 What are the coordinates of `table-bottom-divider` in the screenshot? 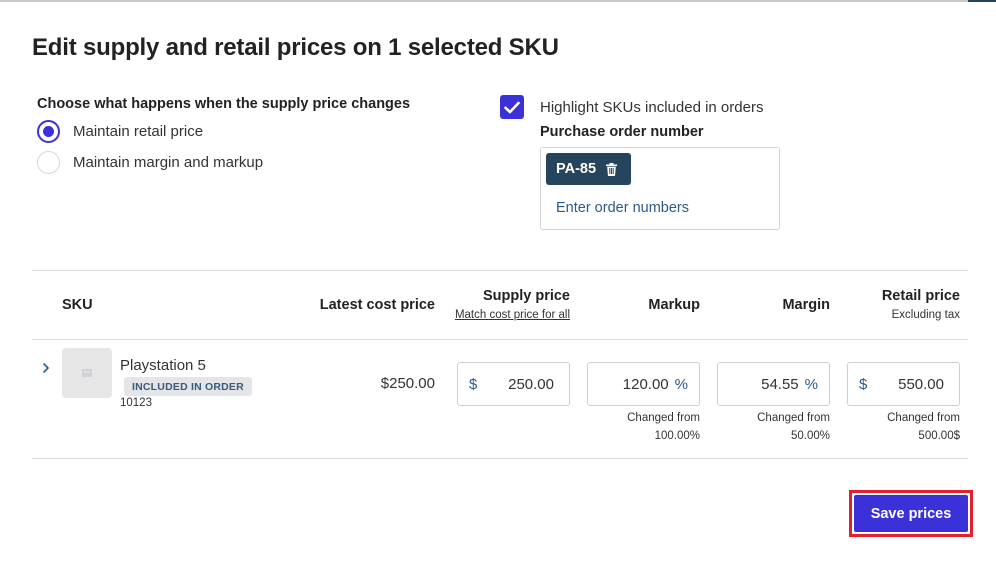 It's located at (500, 458).